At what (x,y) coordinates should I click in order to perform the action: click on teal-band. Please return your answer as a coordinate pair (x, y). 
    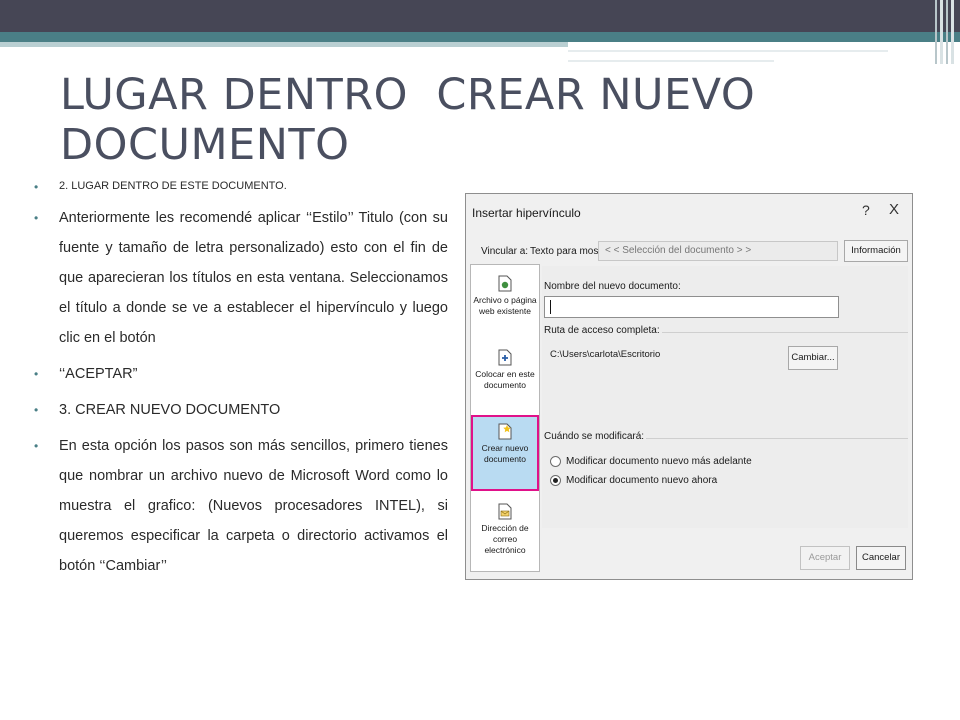
    Looking at the image, I should click on (480, 37).